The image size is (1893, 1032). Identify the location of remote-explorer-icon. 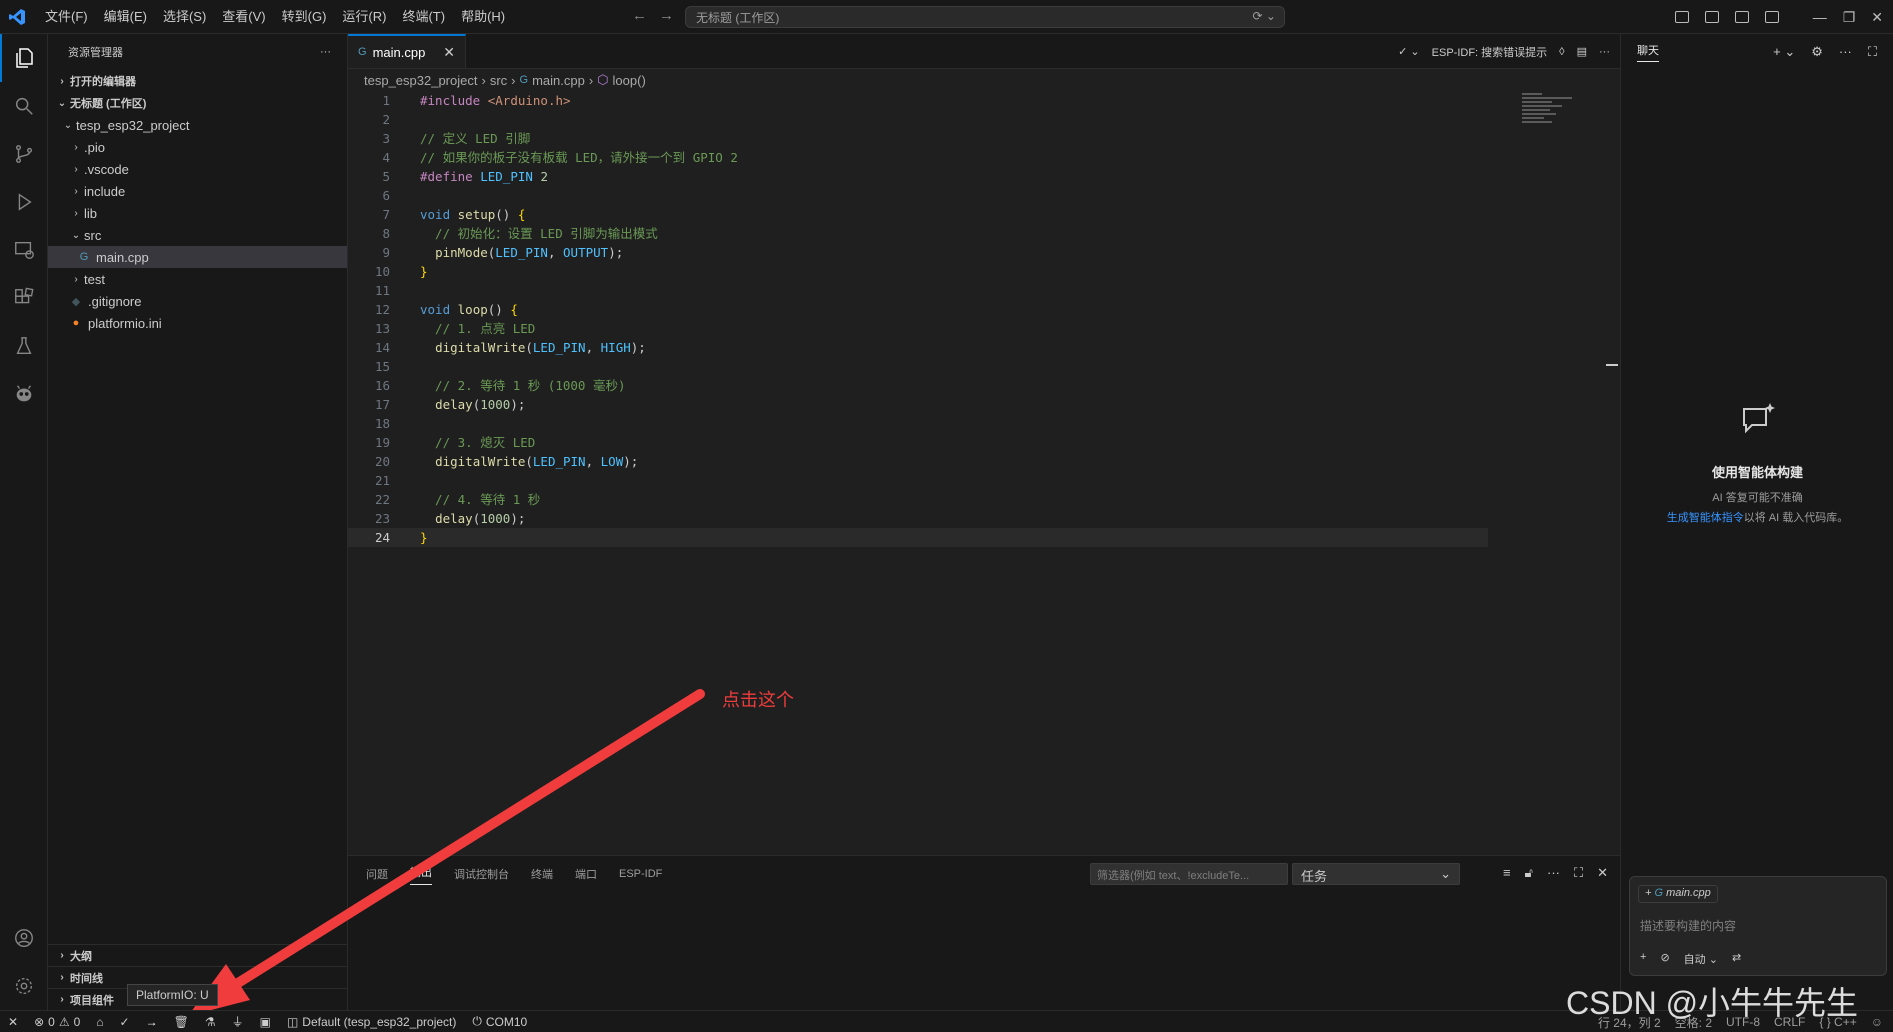
(24, 250).